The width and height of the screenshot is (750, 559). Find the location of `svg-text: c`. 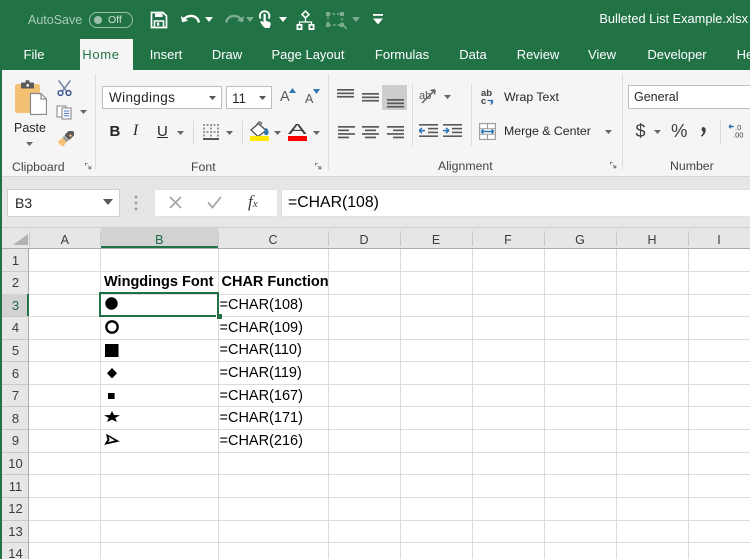

svg-text: c is located at coordinates (483, 100).